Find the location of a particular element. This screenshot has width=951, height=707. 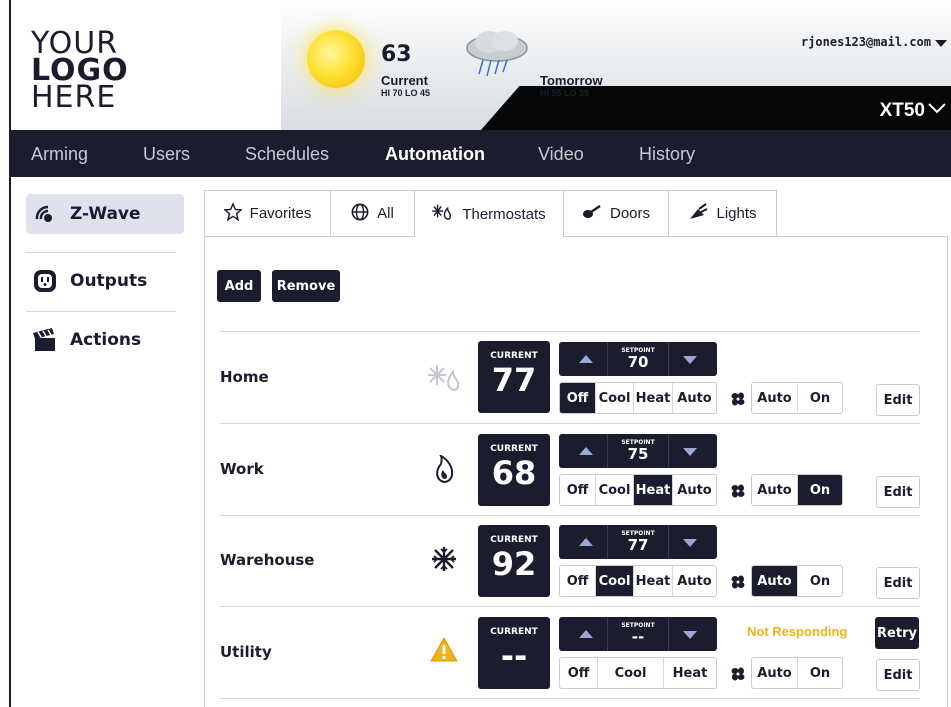

thermostat-name: Warehouse is located at coordinates (267, 560).